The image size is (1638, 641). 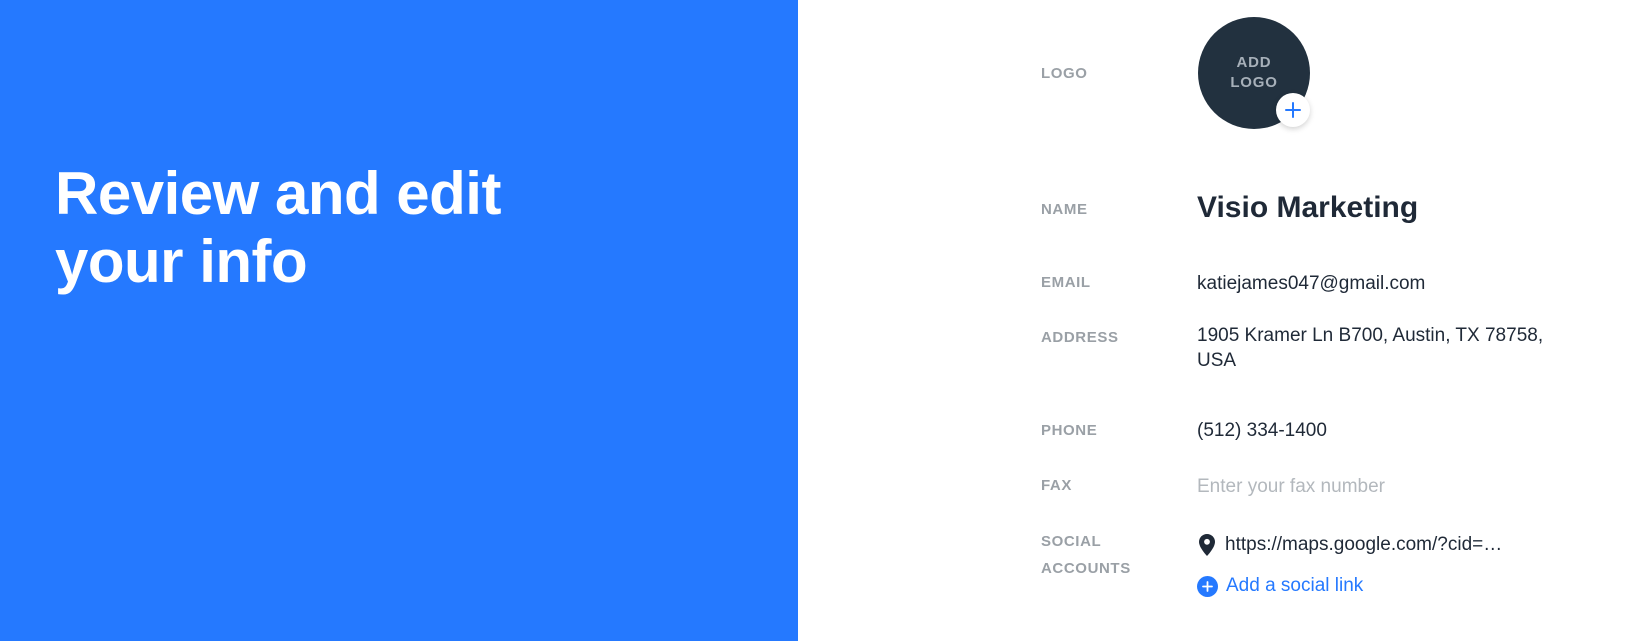 I want to click on name-label: NAME, so click(x=1064, y=209).